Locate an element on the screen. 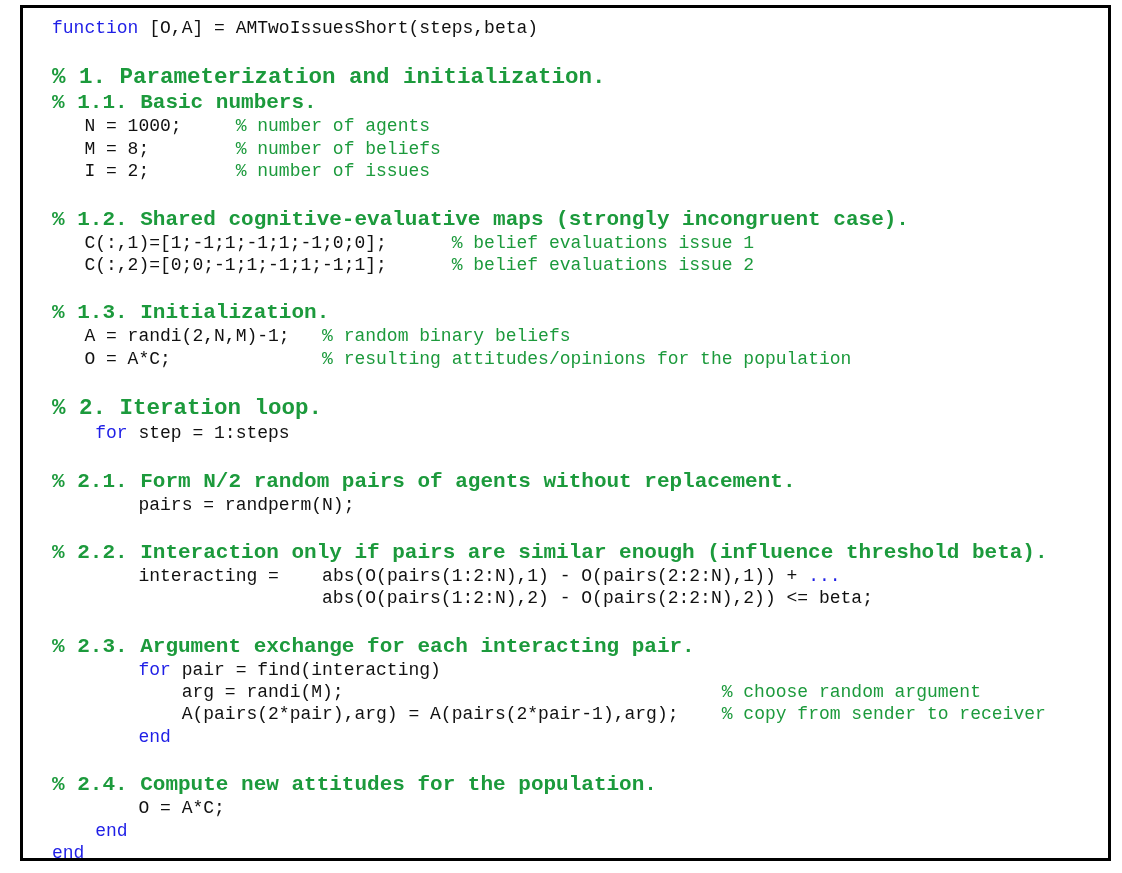 The image size is (1122, 873). code-comment: % random binary beliefs is located at coordinates (446, 336).